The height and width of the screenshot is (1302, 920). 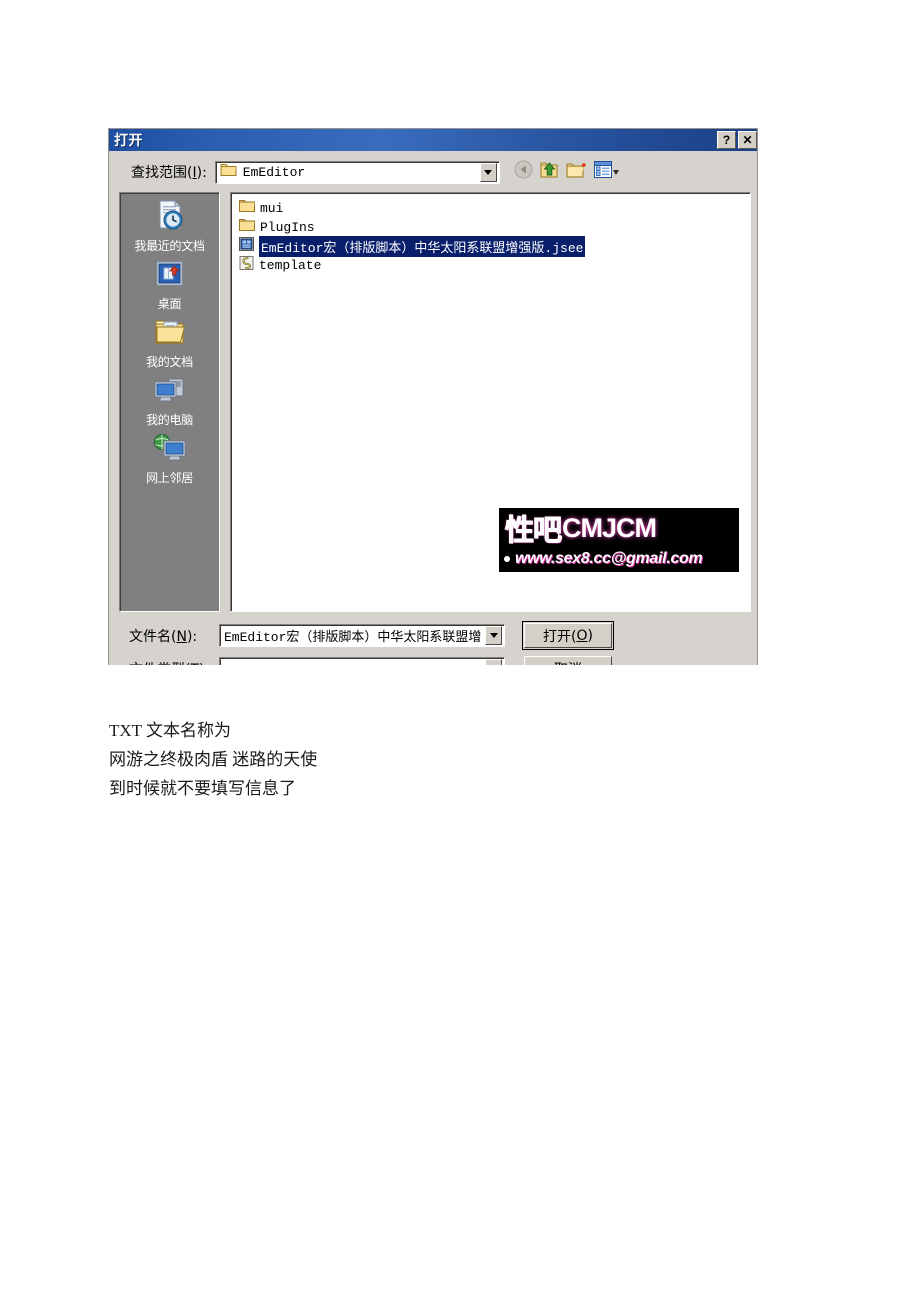 I want to click on bullet-icon, so click(x=507, y=559).